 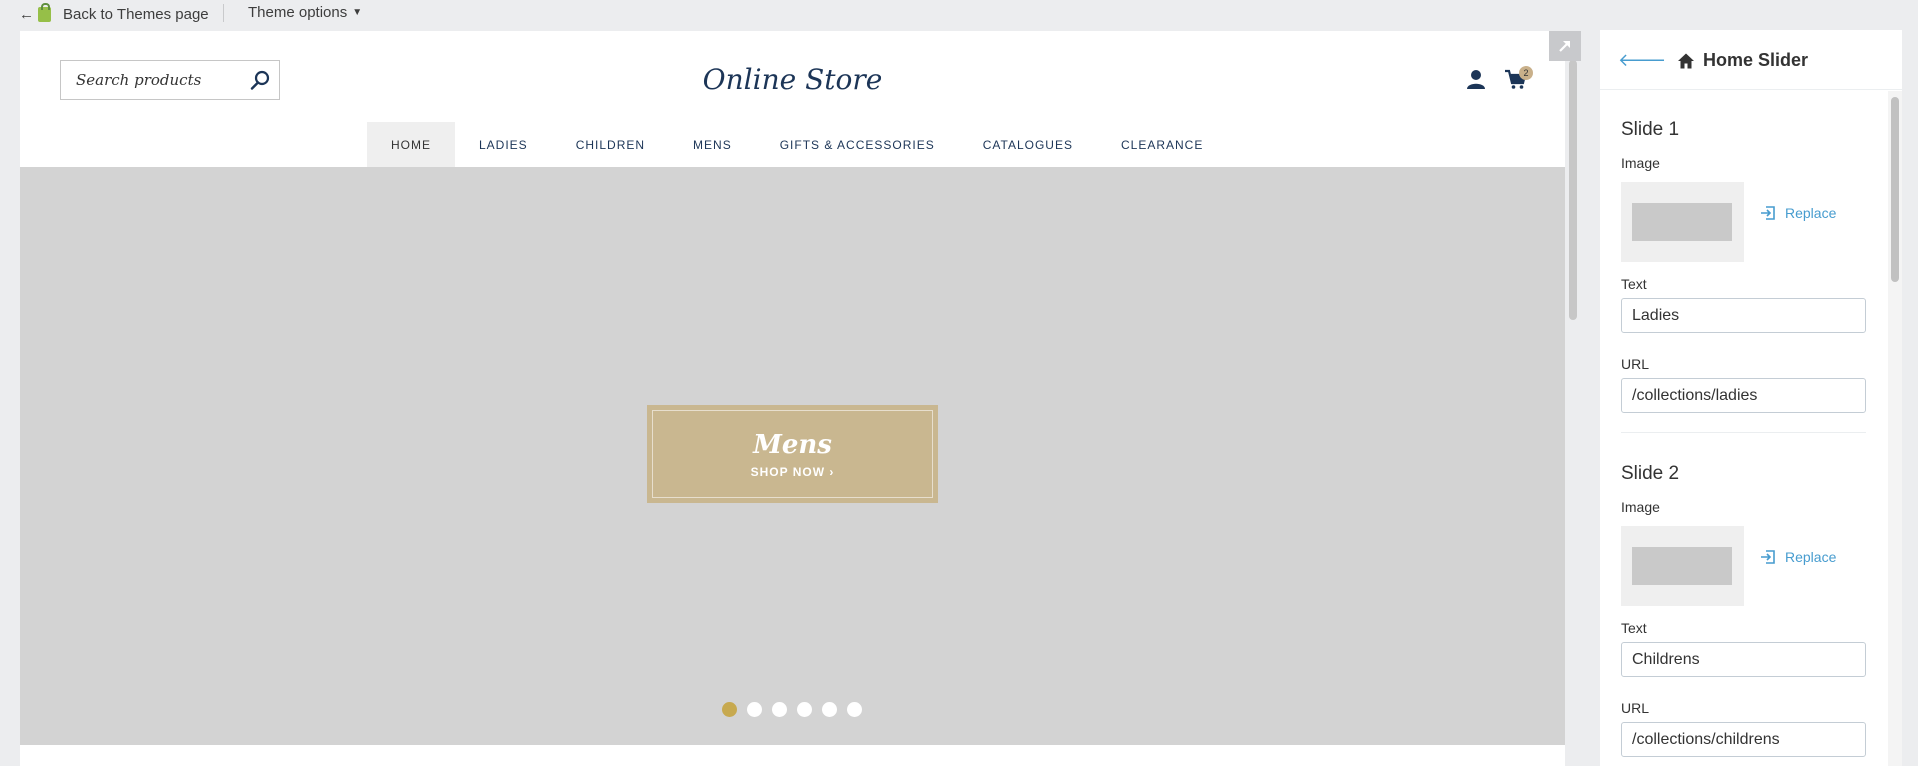 I want to click on panel-header: 🡐 Home Slider, so click(x=1751, y=60).